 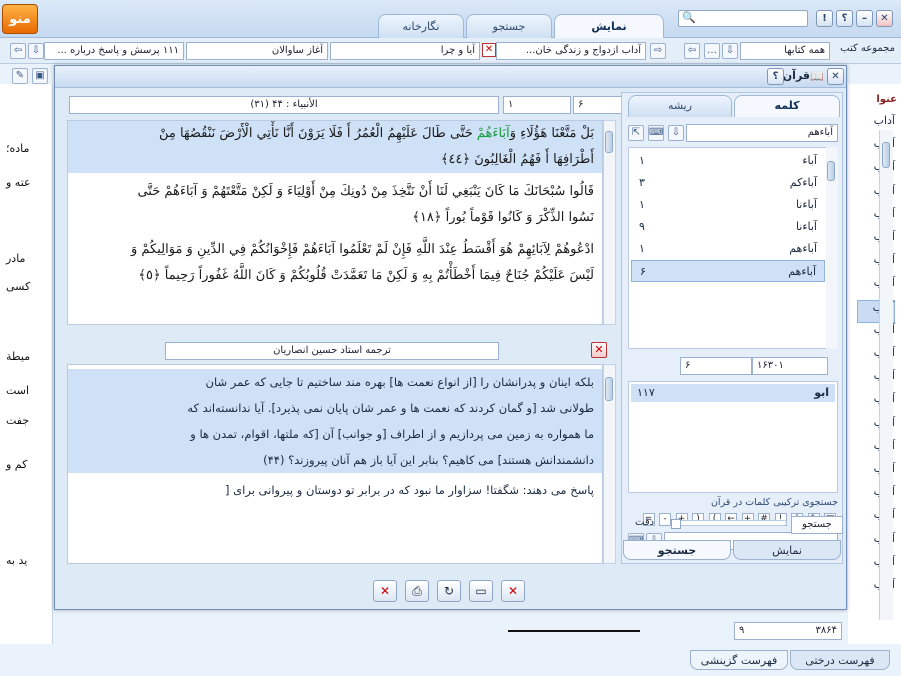 I want to click on nav-field-a: ۶, so click(x=716, y=366).